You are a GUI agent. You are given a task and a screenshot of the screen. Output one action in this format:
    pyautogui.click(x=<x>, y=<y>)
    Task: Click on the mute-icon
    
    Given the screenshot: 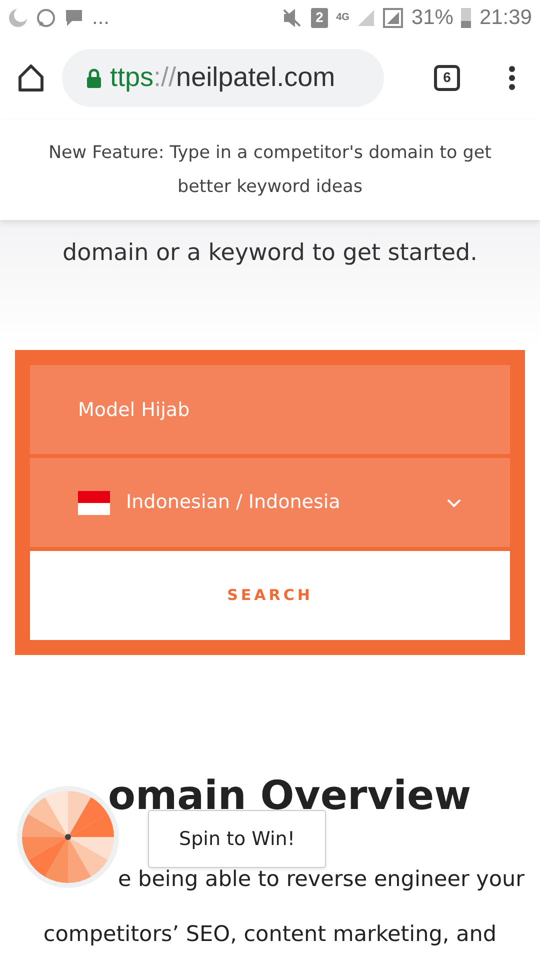 What is the action you would take?
    pyautogui.click(x=292, y=18)
    